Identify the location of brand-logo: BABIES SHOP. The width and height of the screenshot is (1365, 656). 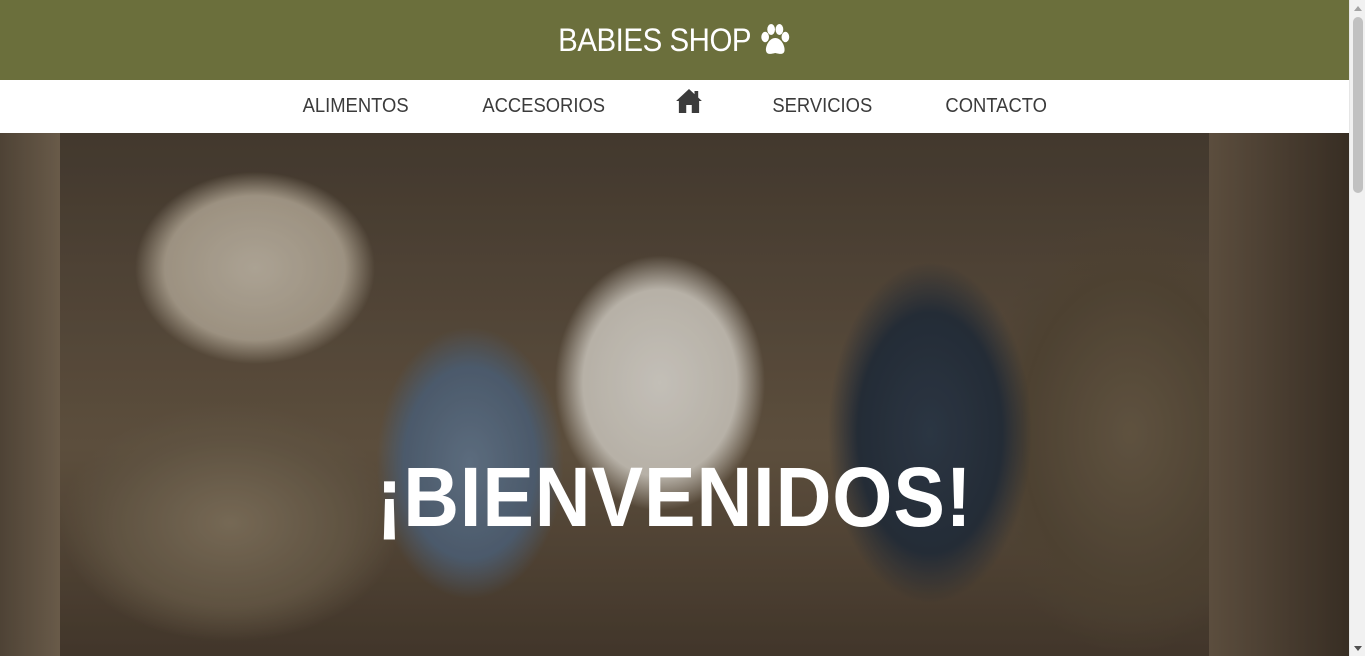
(674, 40).